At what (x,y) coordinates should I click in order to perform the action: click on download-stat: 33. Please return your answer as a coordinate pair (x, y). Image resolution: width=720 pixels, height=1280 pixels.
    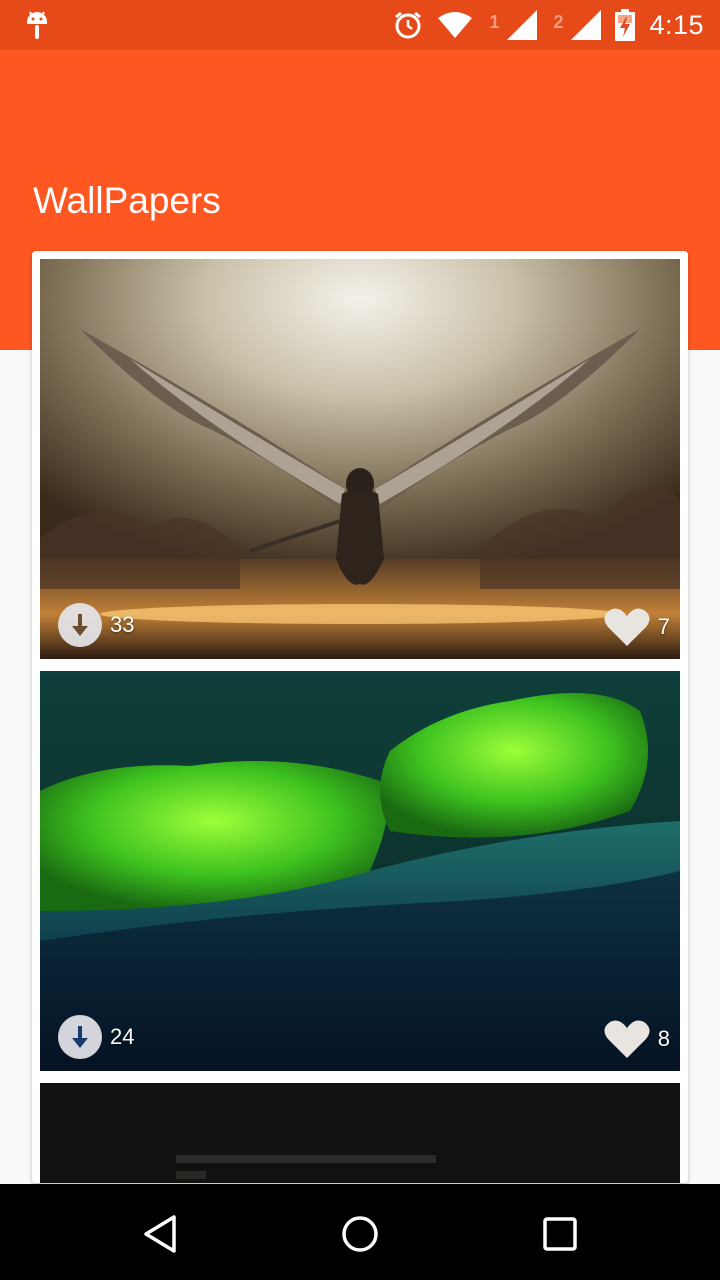
    Looking at the image, I should click on (96, 625).